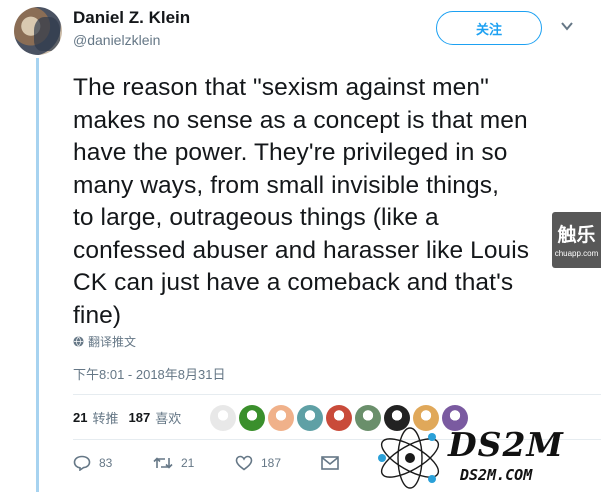 The image size is (601, 492). I want to click on chuapp-watermark-title: 触乐, so click(576, 235).